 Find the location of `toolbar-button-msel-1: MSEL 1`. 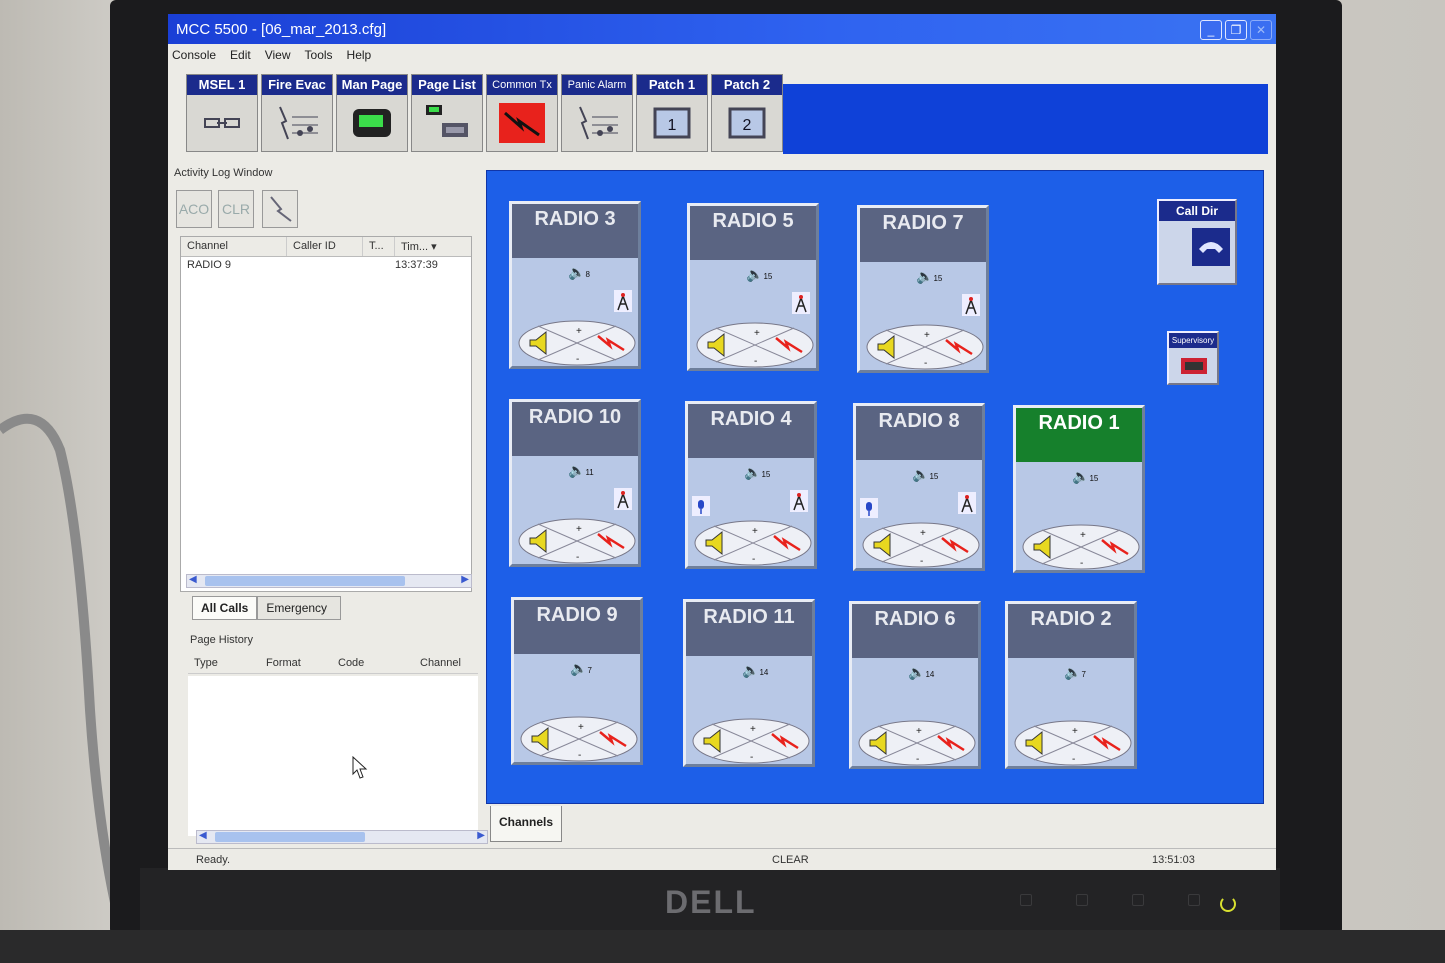

toolbar-button-msel-1: MSEL 1 is located at coordinates (222, 113).